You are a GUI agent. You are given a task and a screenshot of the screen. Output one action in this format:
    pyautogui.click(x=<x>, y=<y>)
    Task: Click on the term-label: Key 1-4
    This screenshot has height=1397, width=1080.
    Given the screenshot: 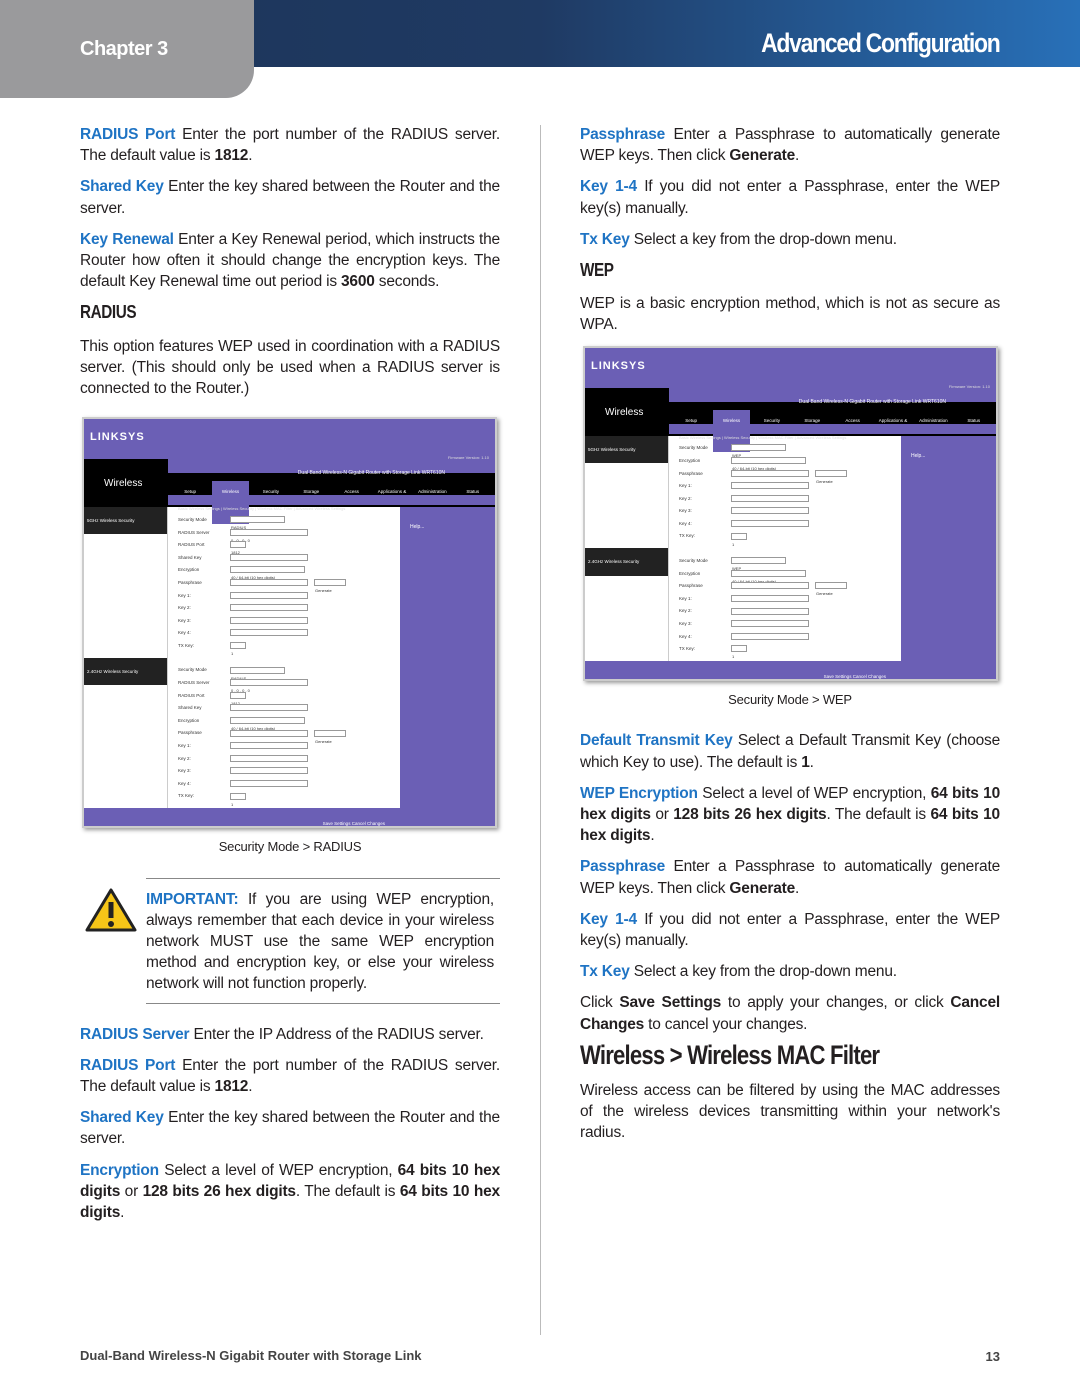 What is the action you would take?
    pyautogui.click(x=608, y=919)
    